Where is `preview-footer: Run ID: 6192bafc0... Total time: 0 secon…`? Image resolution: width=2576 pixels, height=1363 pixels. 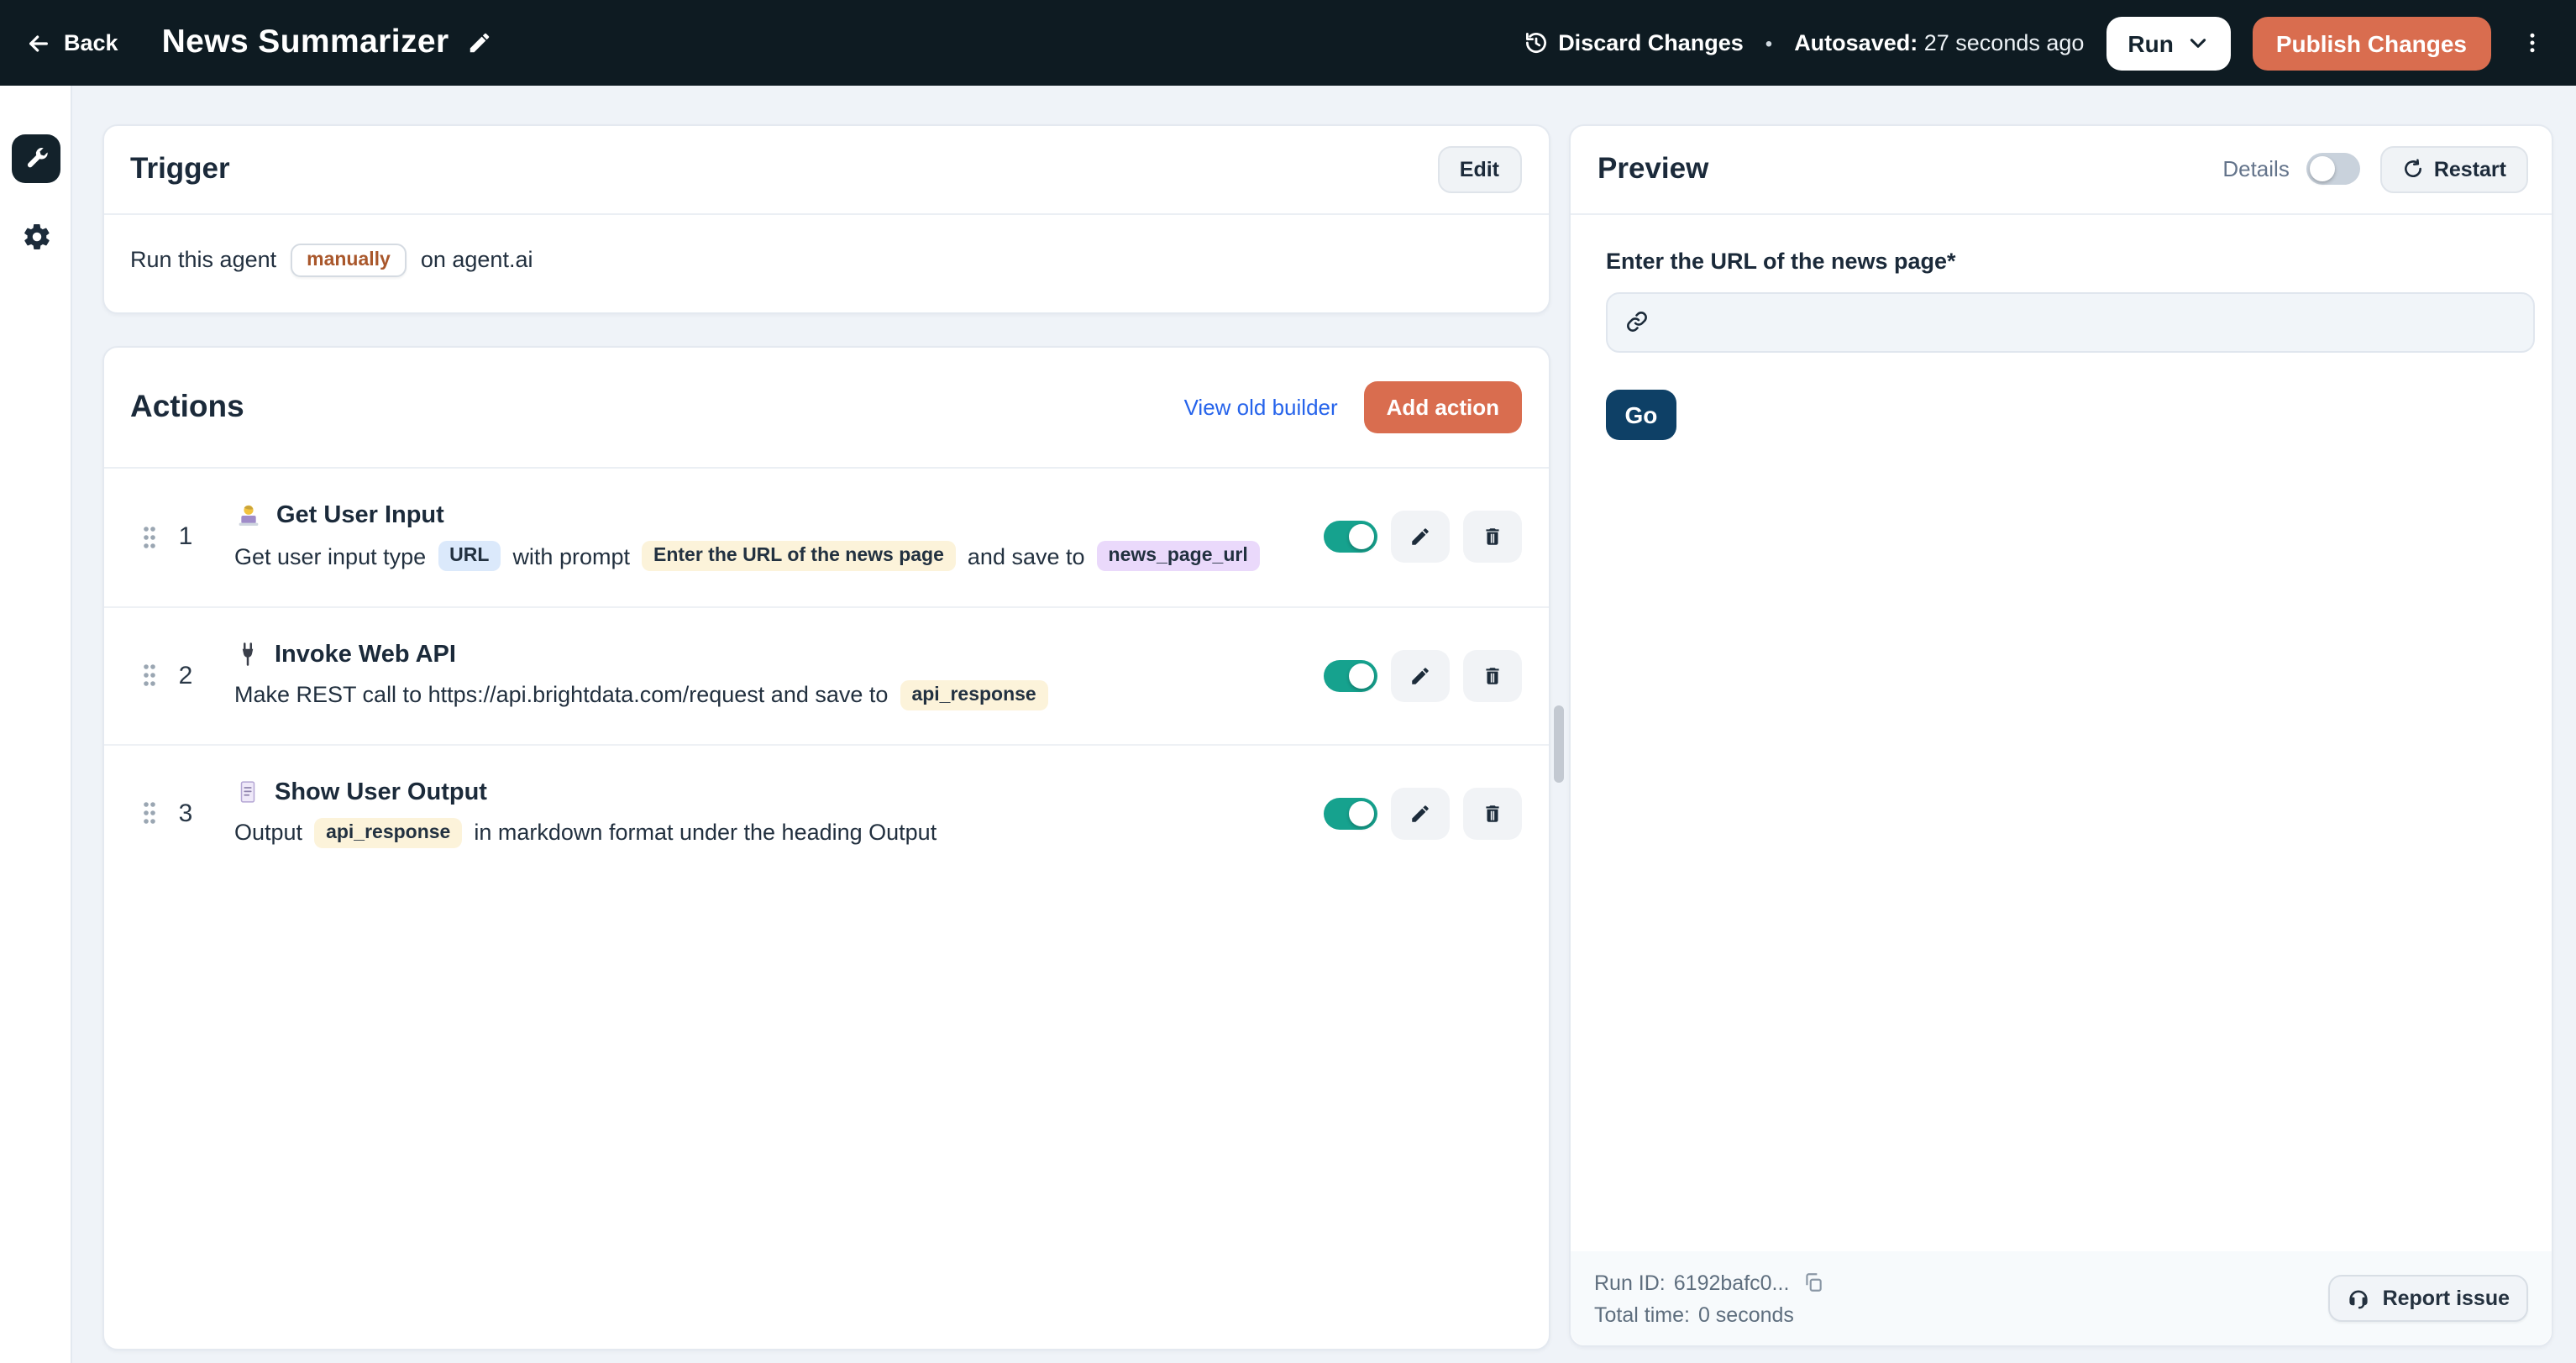 preview-footer: Run ID: 6192bafc0... Total time: 0 secon… is located at coordinates (2061, 1298).